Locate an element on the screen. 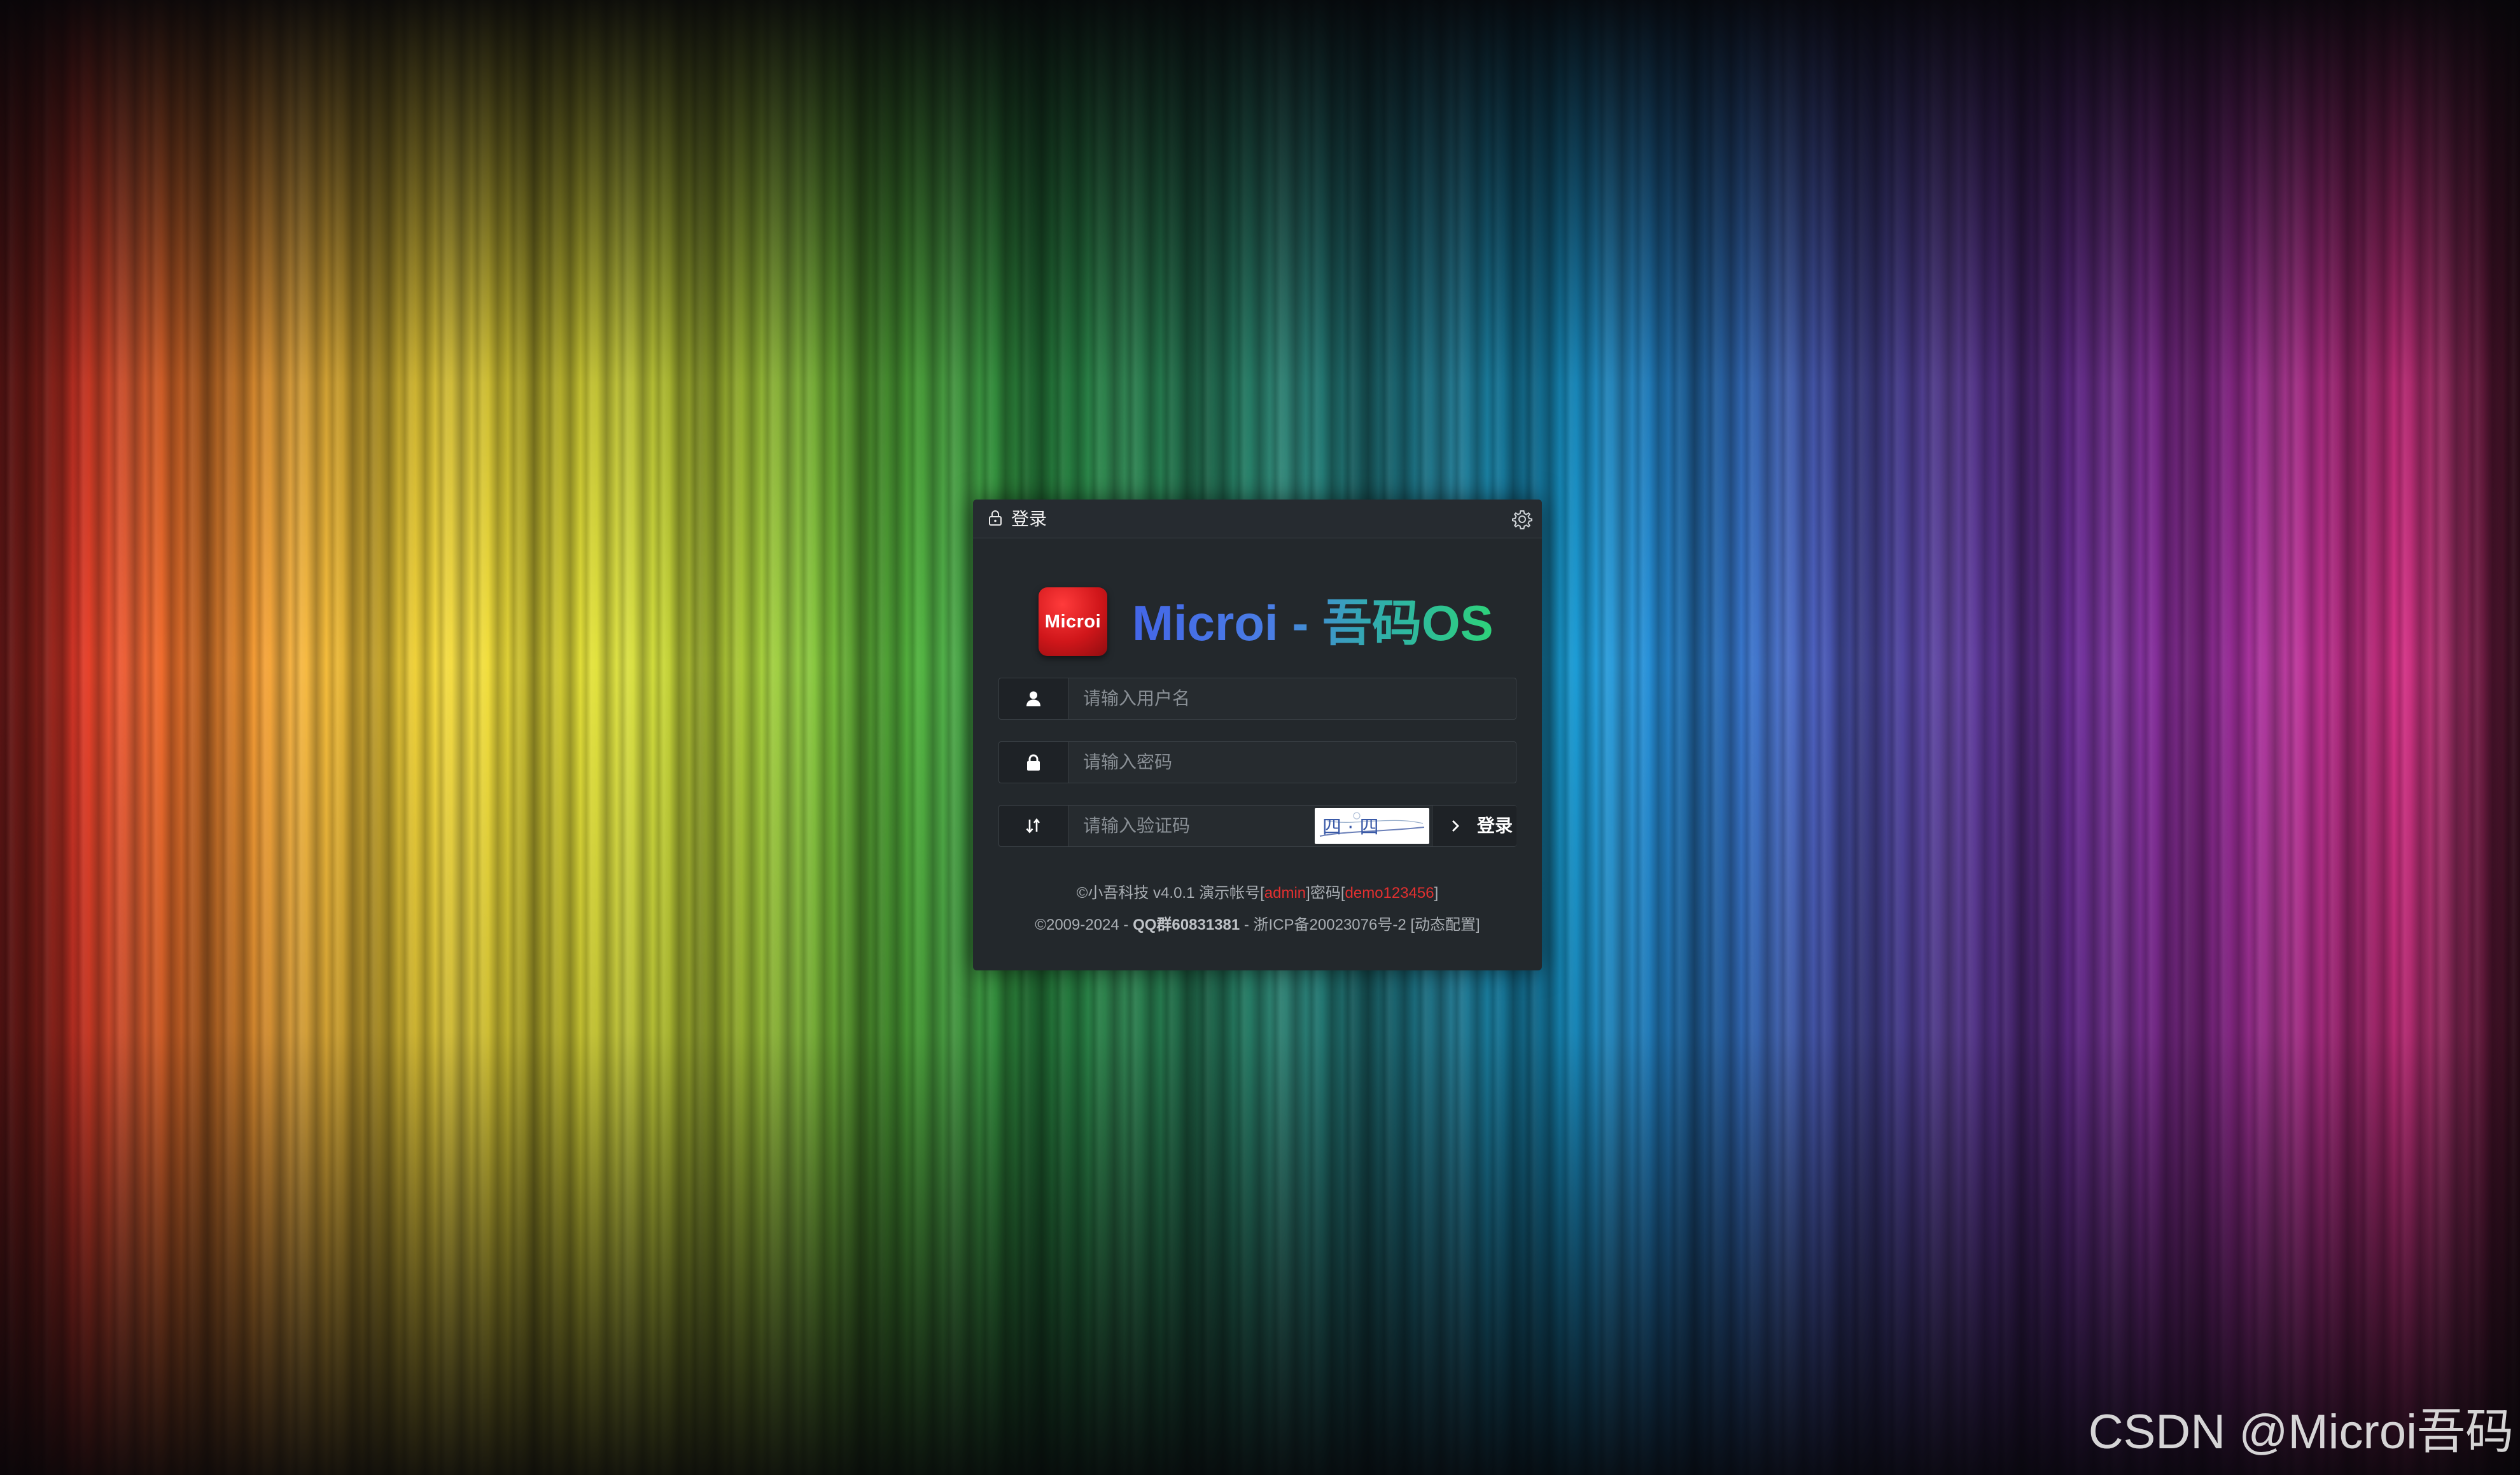 The width and height of the screenshot is (2520, 1475). username-field is located at coordinates (1257, 699).